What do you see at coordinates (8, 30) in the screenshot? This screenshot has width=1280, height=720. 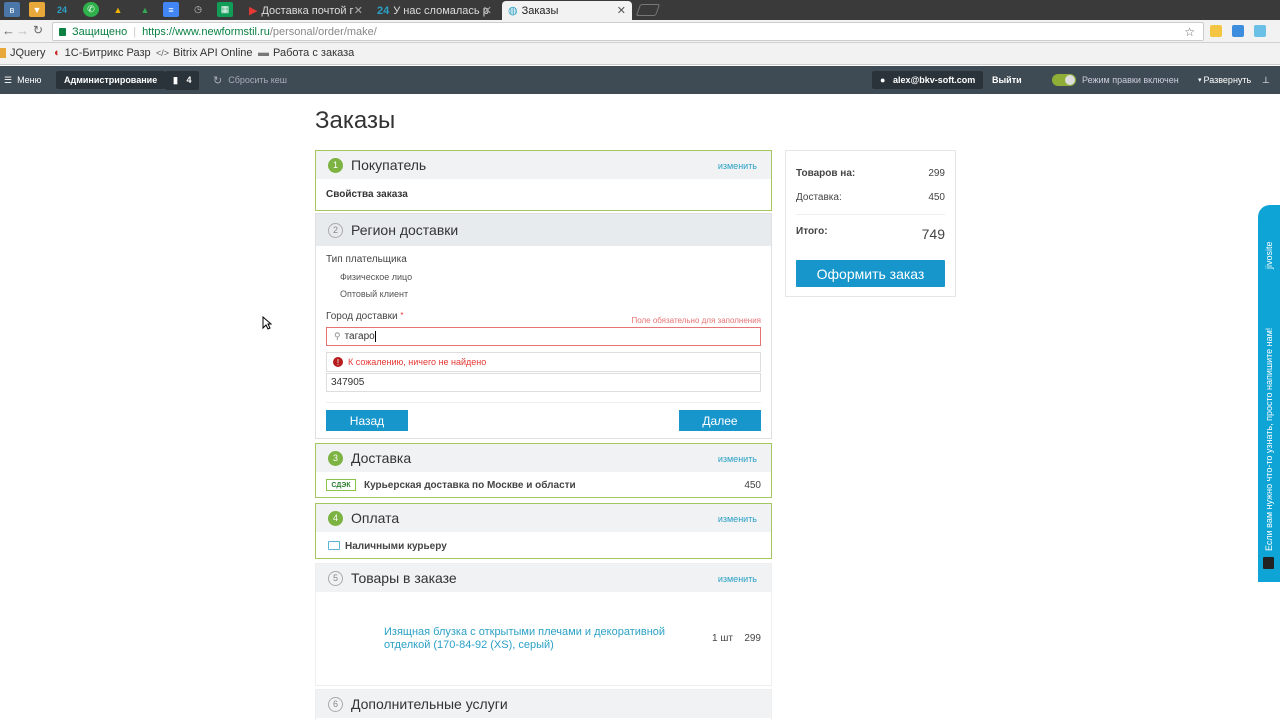 I see `back-icon: ←` at bounding box center [8, 30].